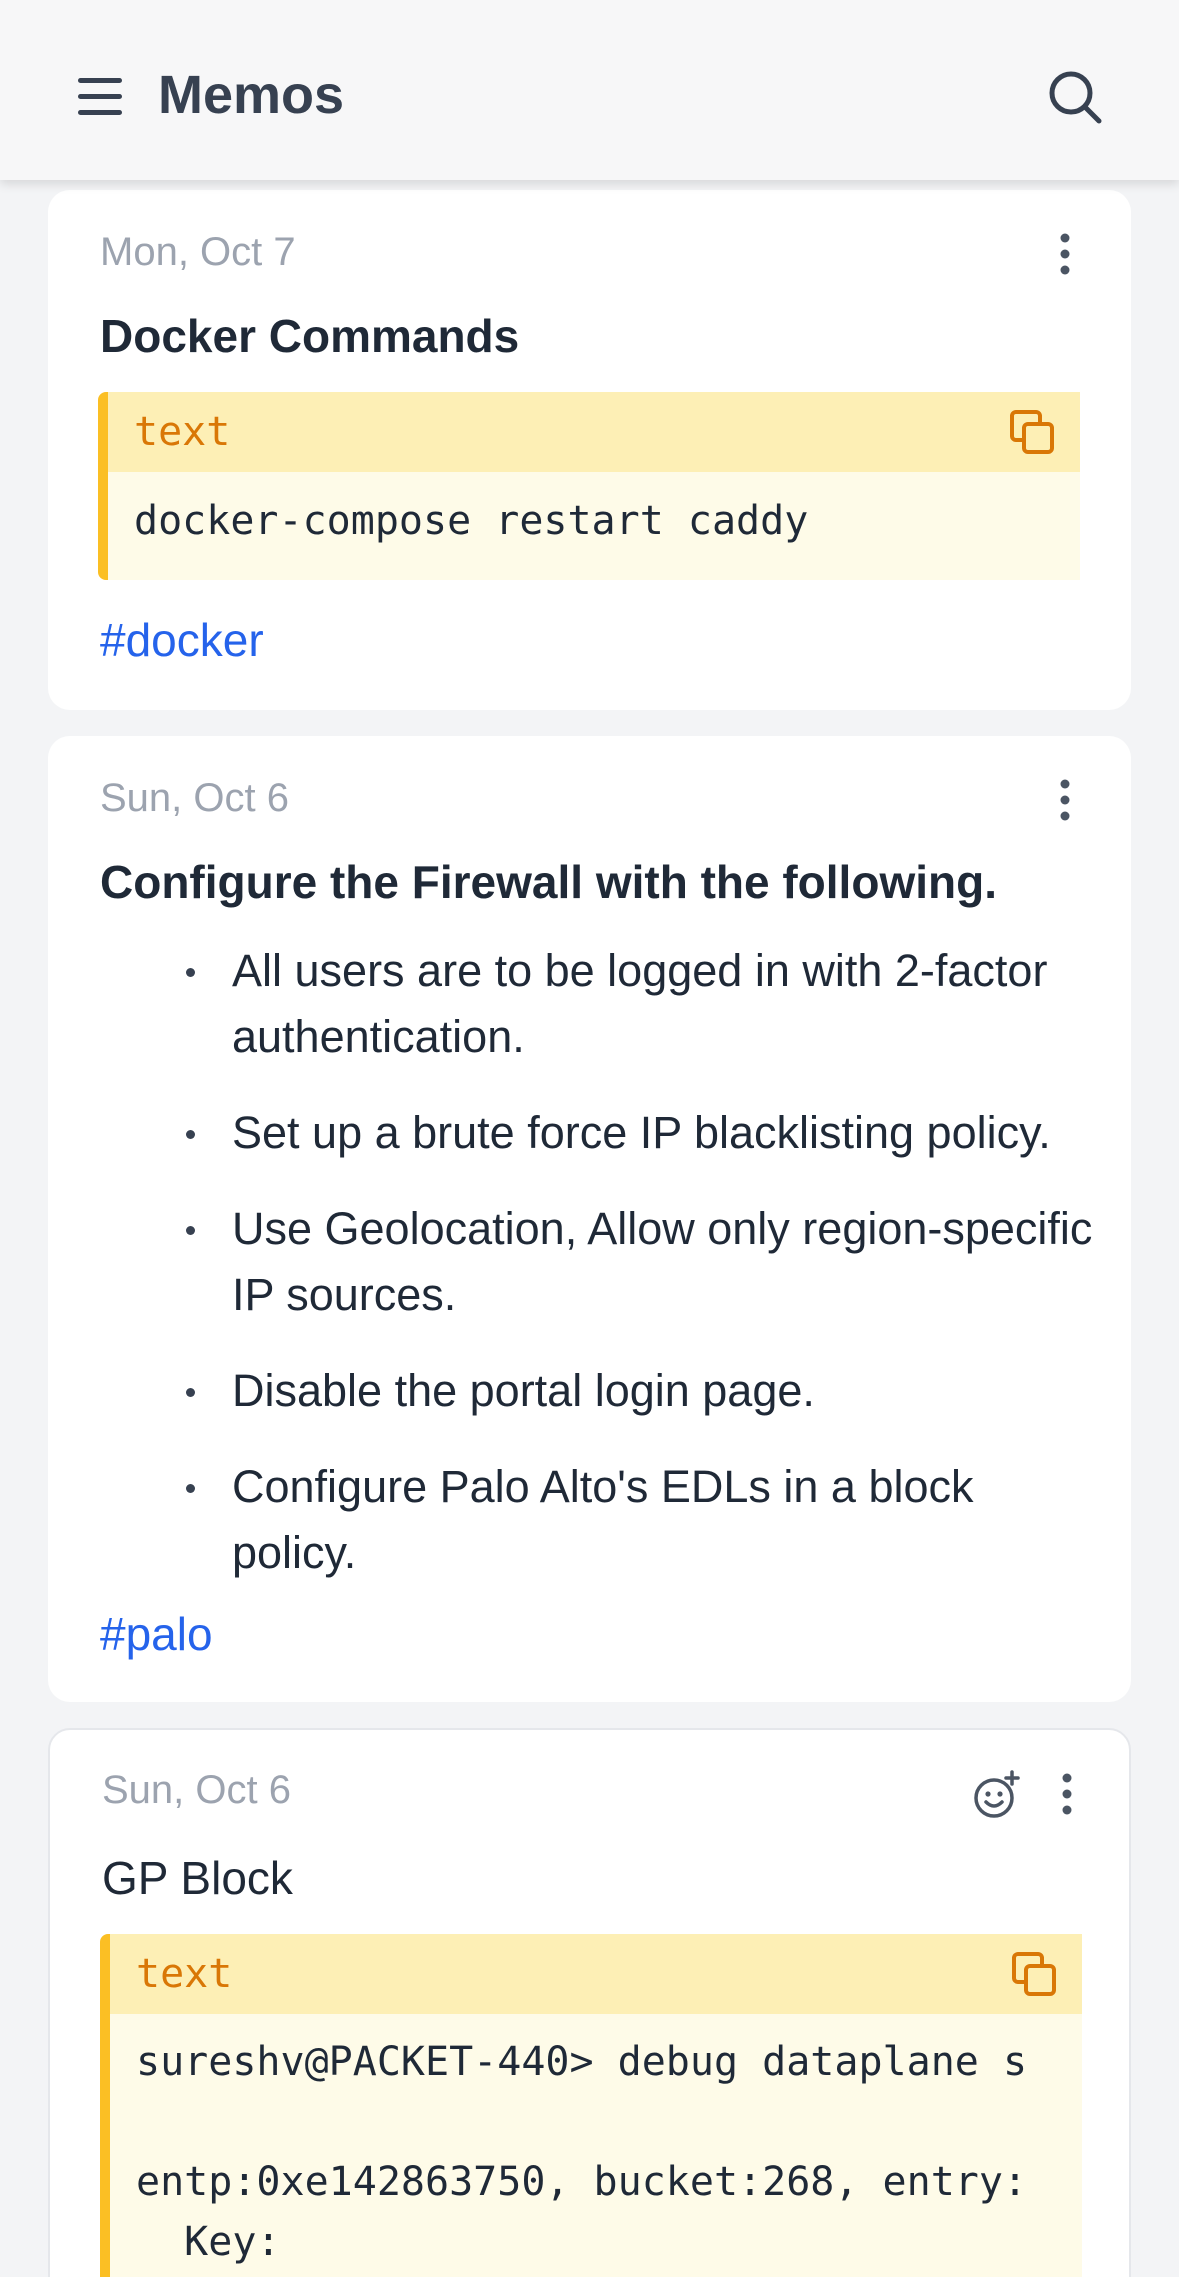  I want to click on hamburger-menu-icon, so click(102, 97).